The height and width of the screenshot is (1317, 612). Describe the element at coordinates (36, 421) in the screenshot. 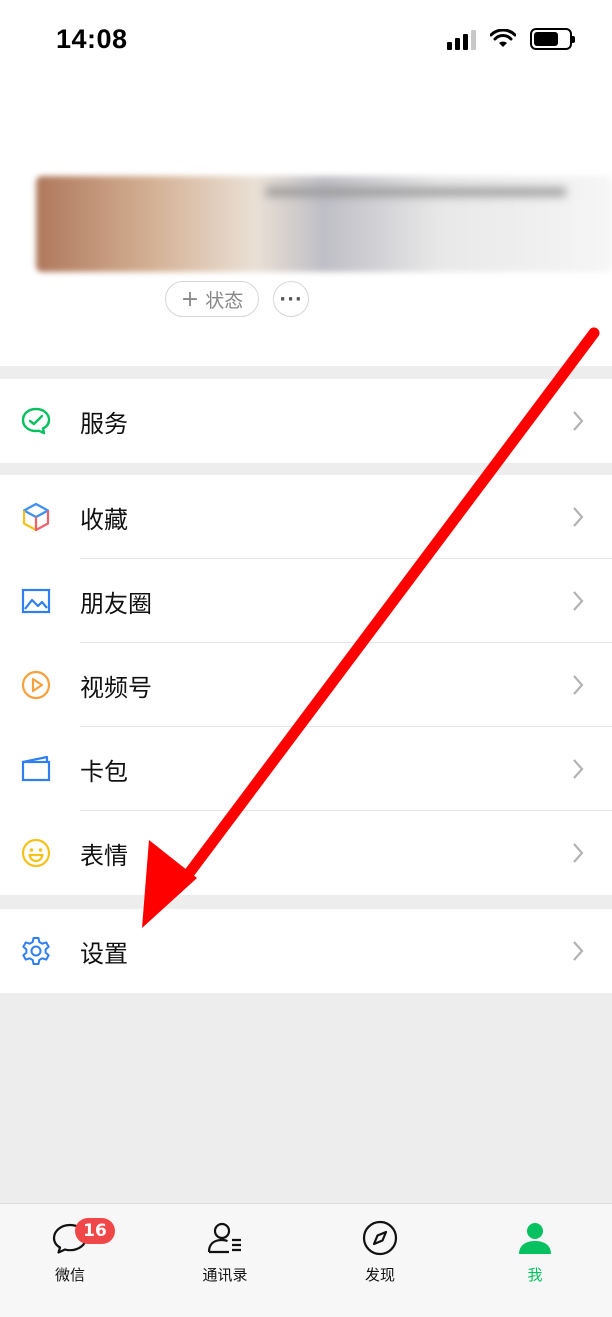

I see `services-icon` at that location.